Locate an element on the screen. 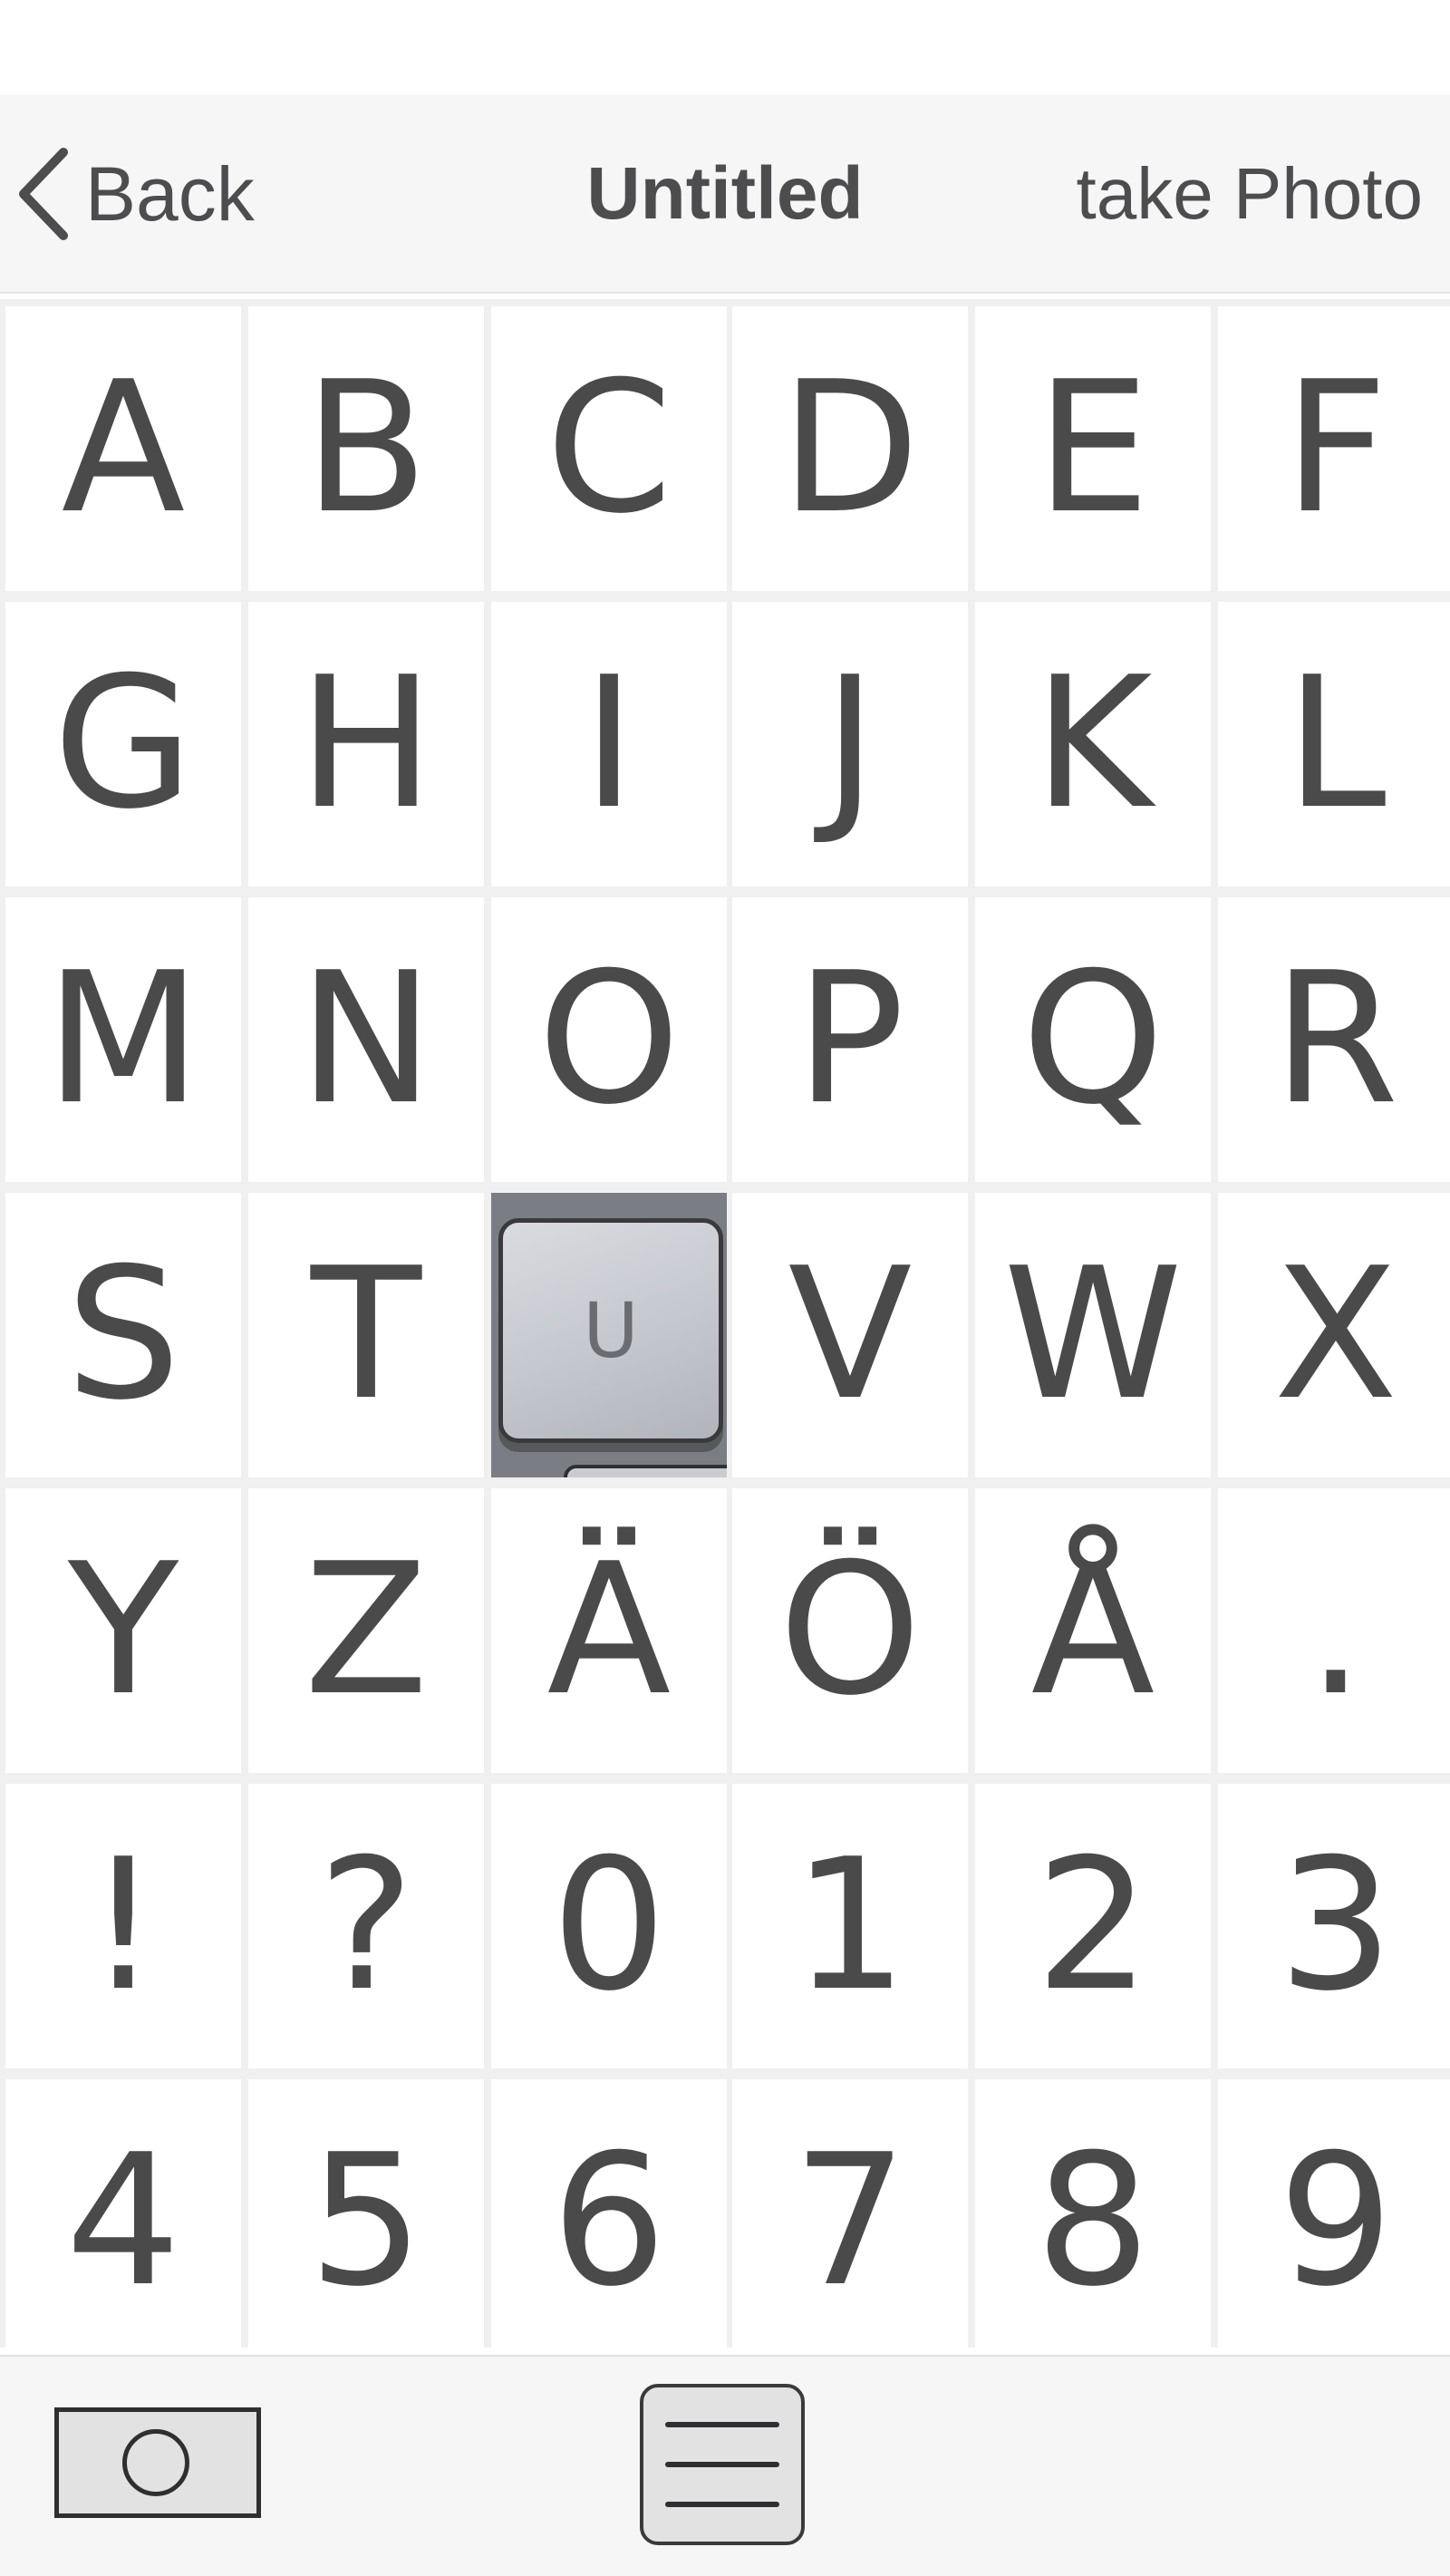 This screenshot has width=1450, height=2576. grid-cell: D is located at coordinates (850, 448).